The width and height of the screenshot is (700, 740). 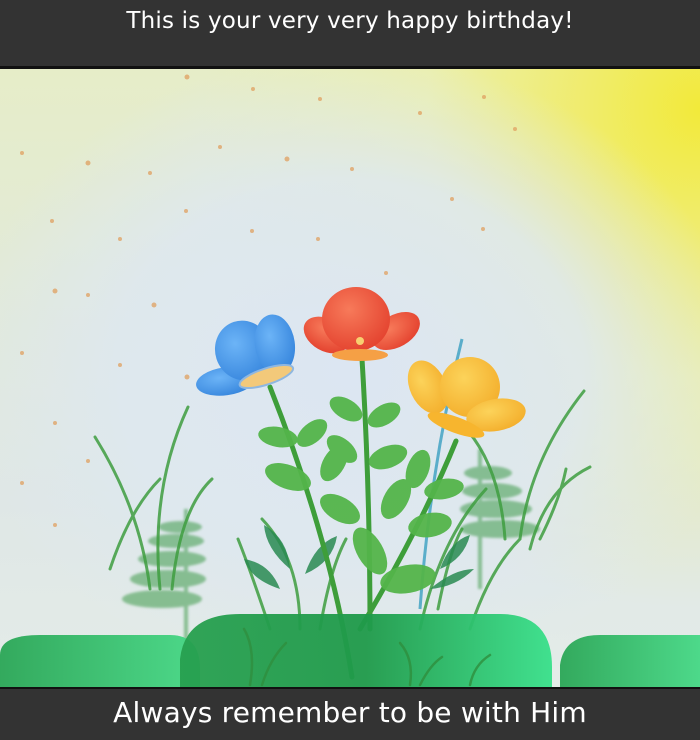 I want to click on left-fern, so click(x=164, y=579).